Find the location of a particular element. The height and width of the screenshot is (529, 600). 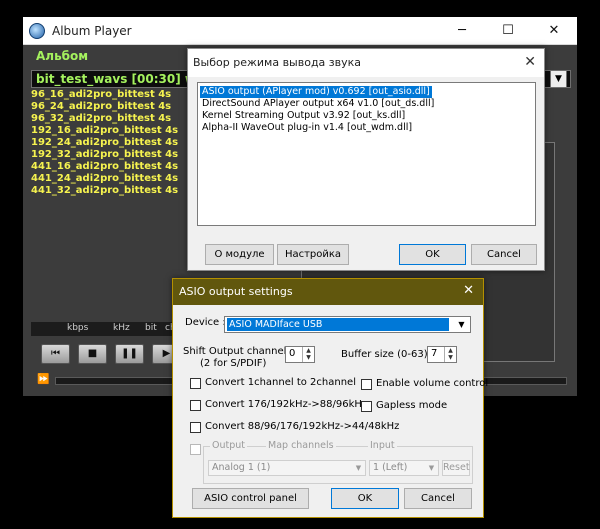

shift-output-stepper: 0 ▲ ▼ is located at coordinates (300, 354).